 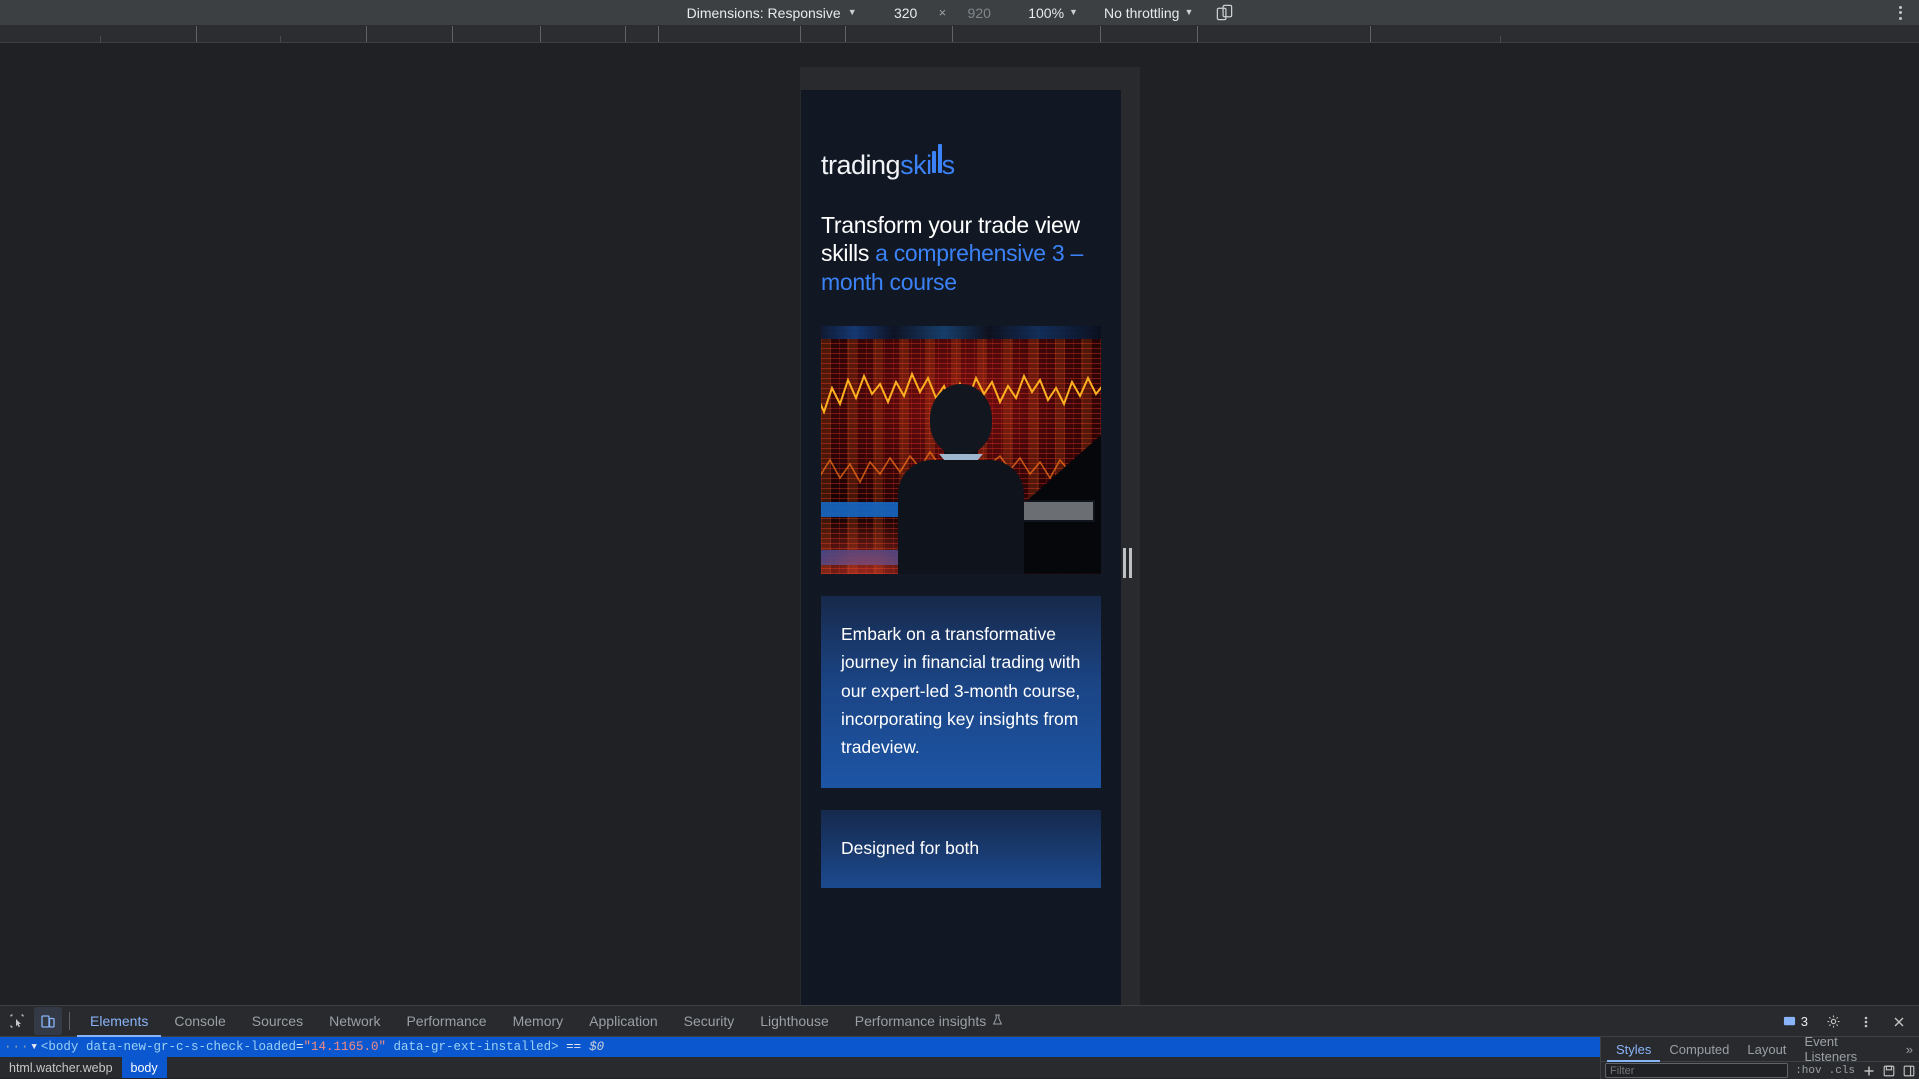 I want to click on dimensions-selector: Dimensions: Responsive ▼, so click(x=771, y=13).